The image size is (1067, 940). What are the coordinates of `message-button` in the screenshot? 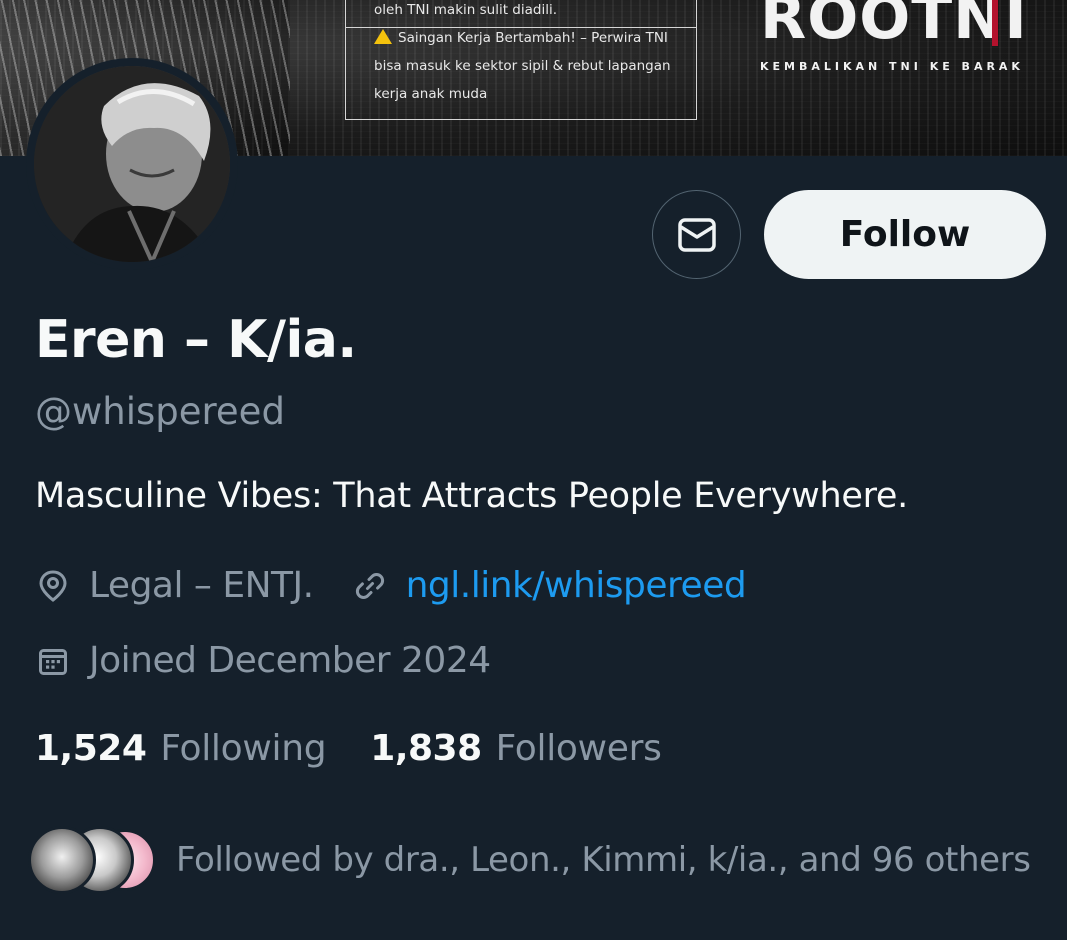 It's located at (696, 234).